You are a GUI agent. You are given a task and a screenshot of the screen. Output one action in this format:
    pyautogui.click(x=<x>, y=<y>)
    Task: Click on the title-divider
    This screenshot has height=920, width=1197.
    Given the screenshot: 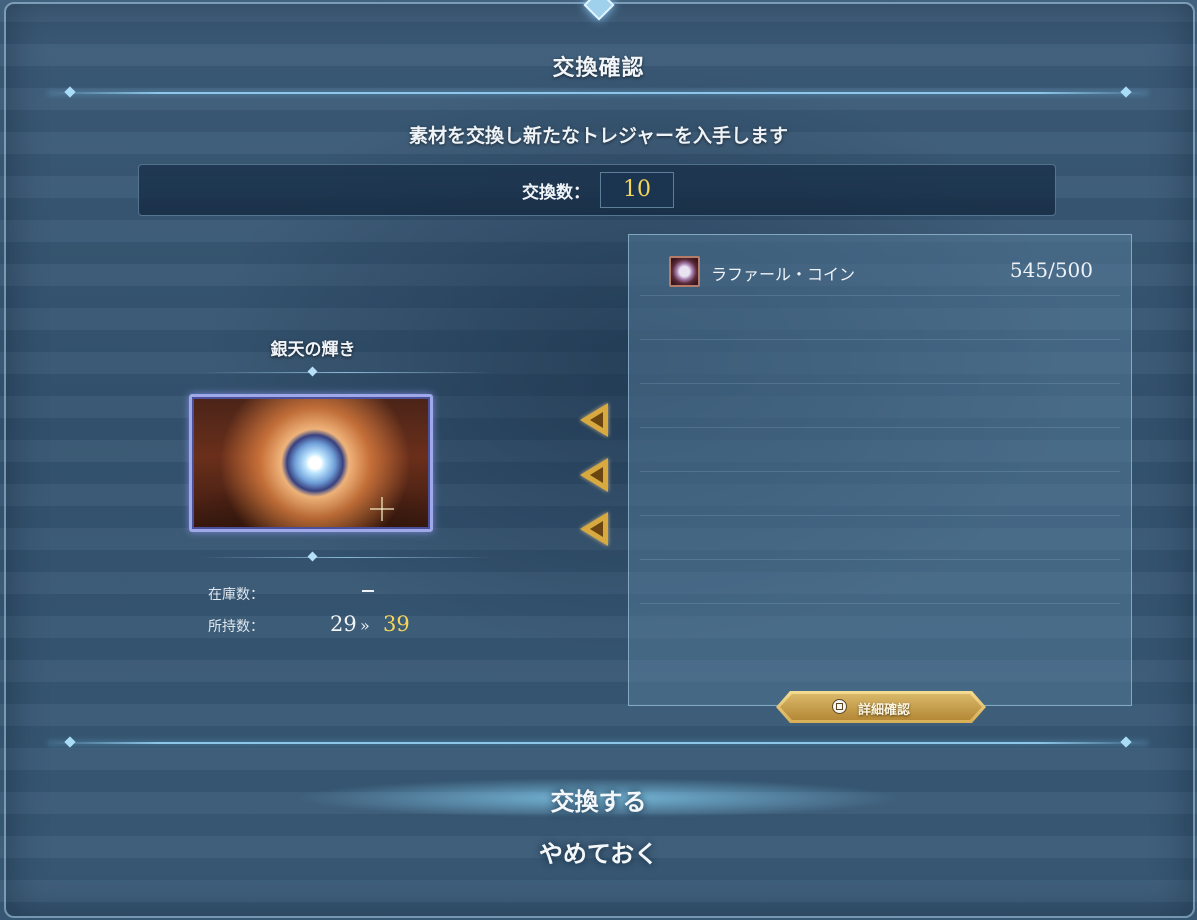 What is the action you would take?
    pyautogui.click(x=598, y=93)
    